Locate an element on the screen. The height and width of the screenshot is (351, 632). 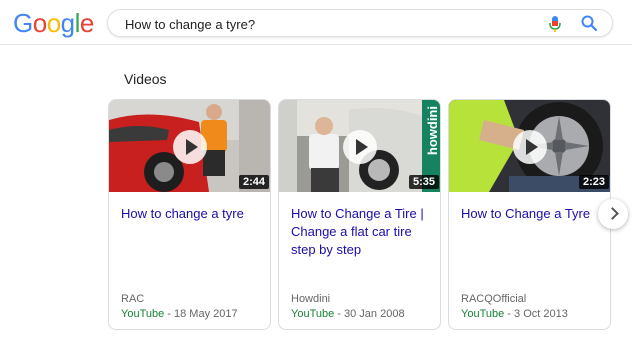
video-channel: RACQOfficial is located at coordinates (494, 299).